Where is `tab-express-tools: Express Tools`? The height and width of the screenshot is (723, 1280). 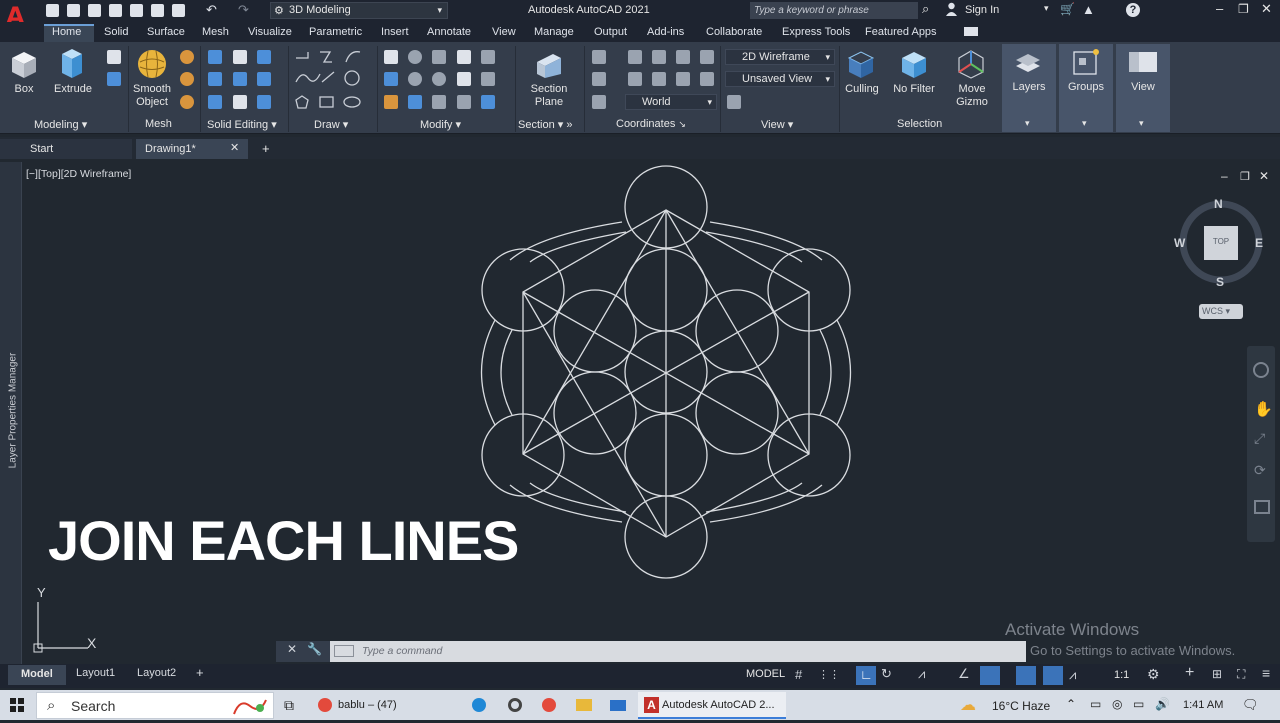
tab-express-tools: Express Tools is located at coordinates (816, 32).